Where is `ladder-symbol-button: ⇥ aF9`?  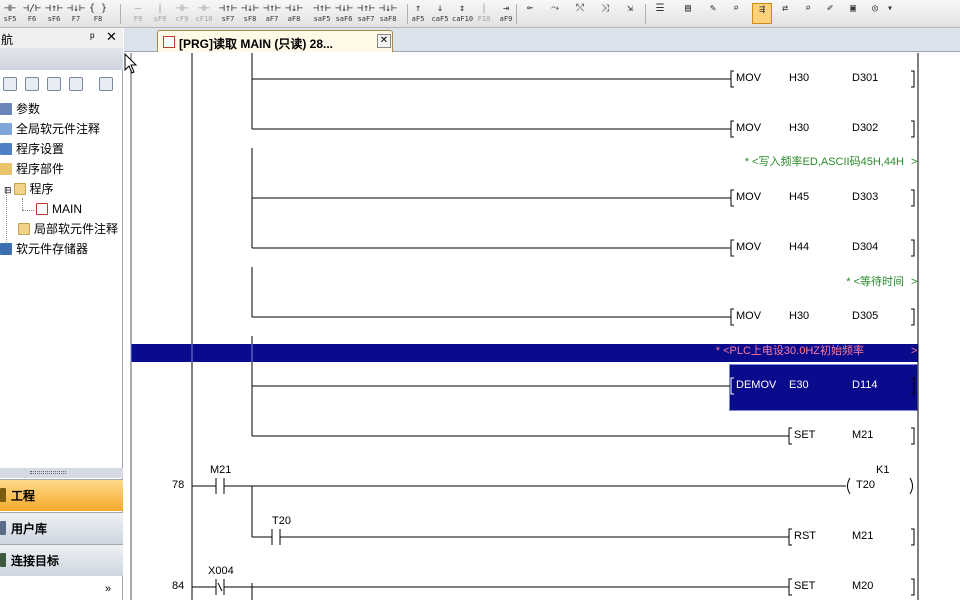
ladder-symbol-button: ⇥ aF9 is located at coordinates (506, 13).